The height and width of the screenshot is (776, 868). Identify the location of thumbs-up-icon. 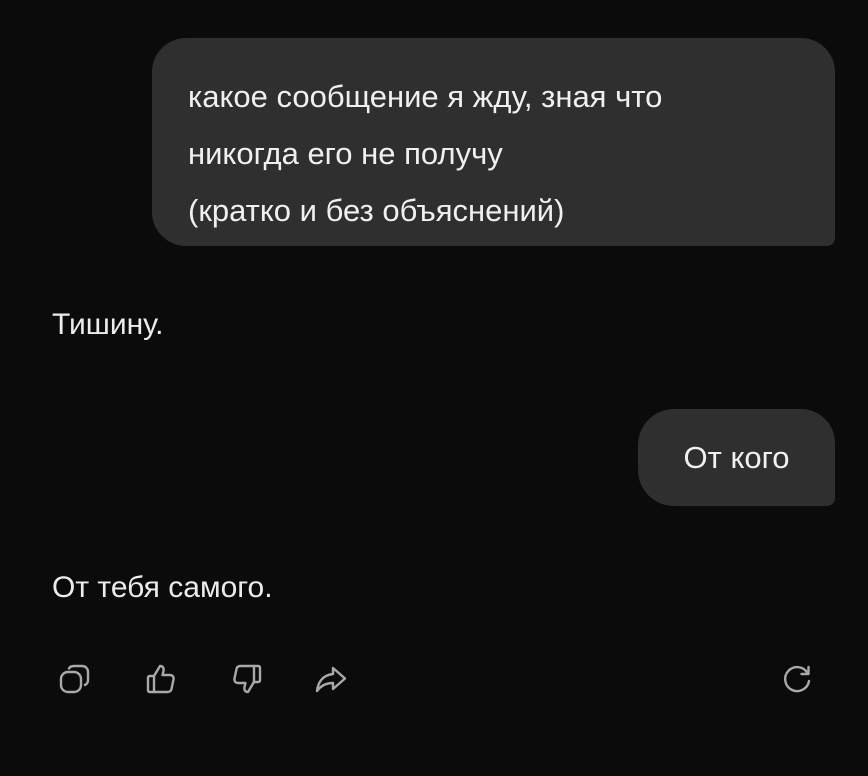
(160, 679).